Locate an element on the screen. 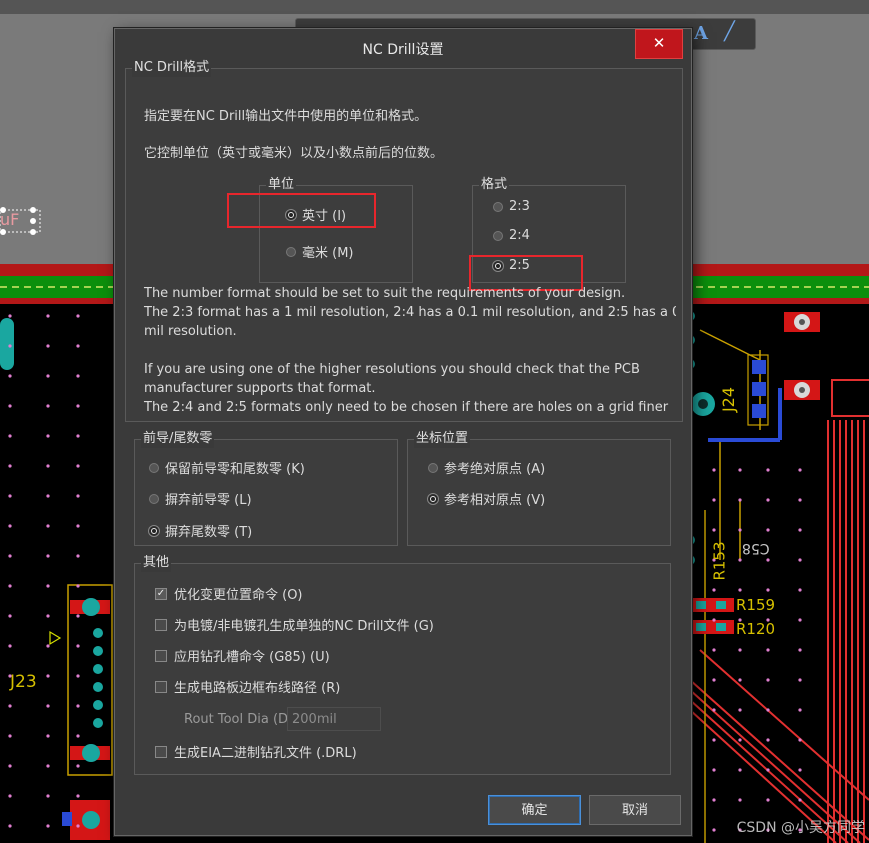  relative-origin-radio: 参考相对原点 (V) is located at coordinates (486, 498).